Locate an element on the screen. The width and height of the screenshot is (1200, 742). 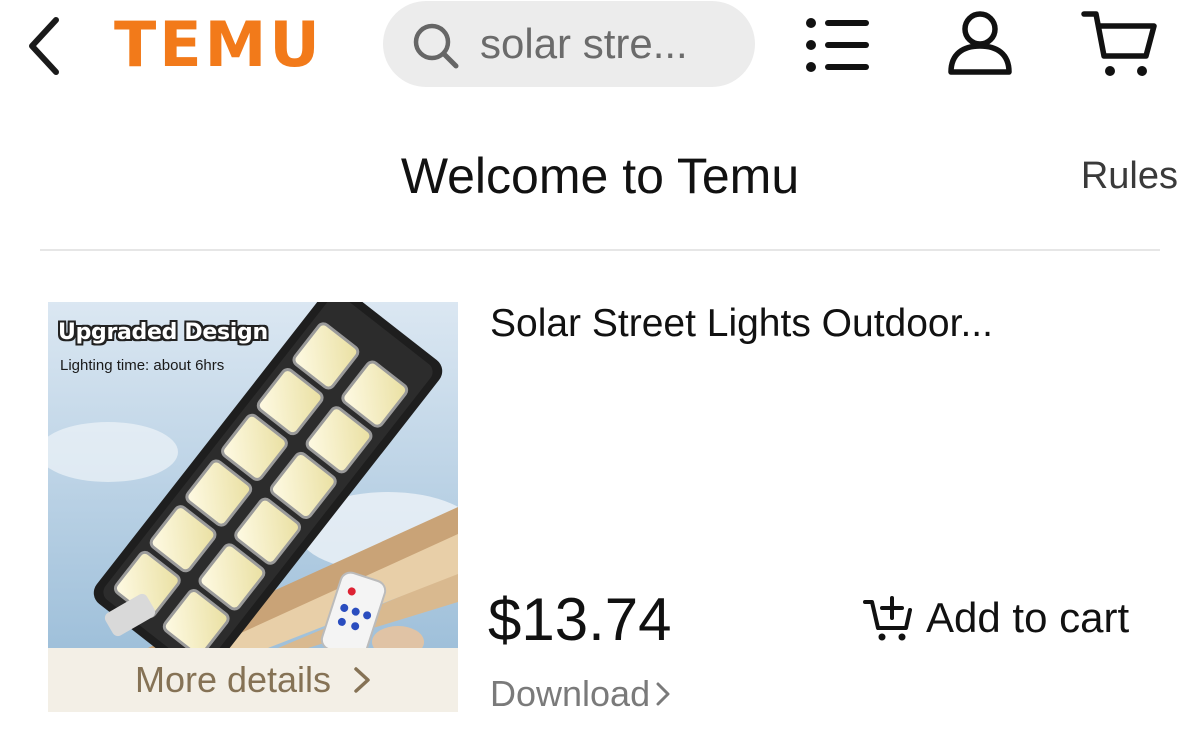
more-details-button: More details is located at coordinates (253, 680).